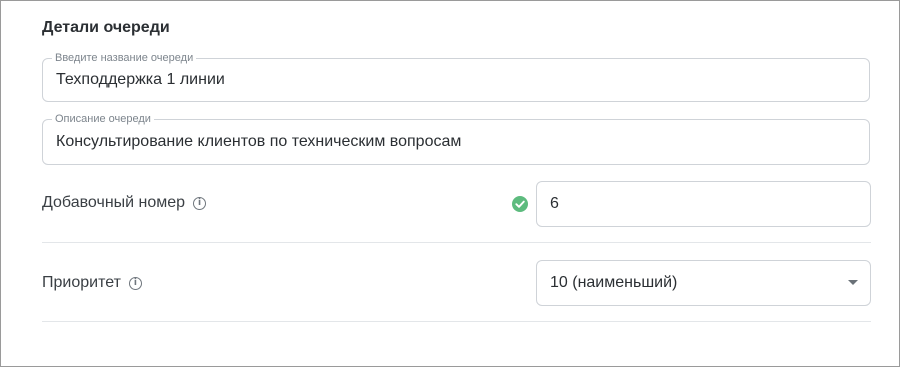 The image size is (900, 367). Describe the element at coordinates (520, 204) in the screenshot. I see `check-circle-icon` at that location.